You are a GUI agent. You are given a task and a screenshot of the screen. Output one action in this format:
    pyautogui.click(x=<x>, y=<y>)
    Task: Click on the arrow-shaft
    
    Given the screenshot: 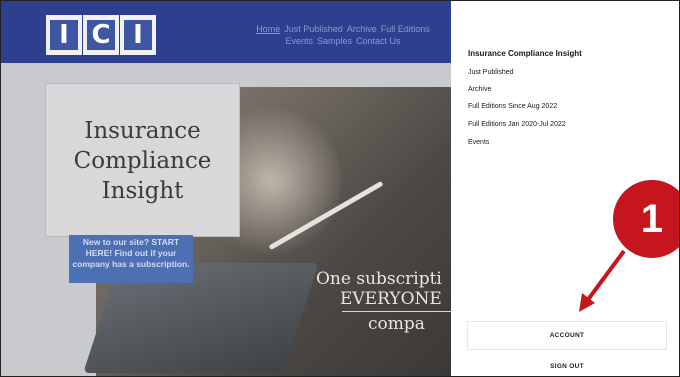 What is the action you would take?
    pyautogui.click(x=605, y=276)
    